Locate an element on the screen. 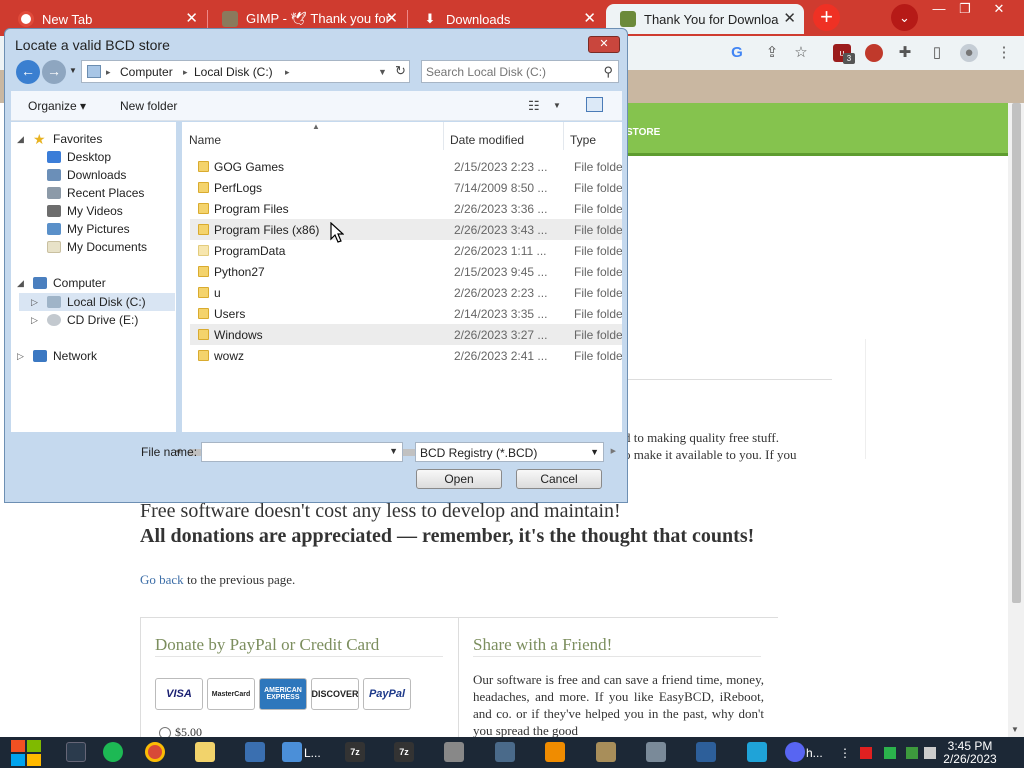  new-tab-button: + is located at coordinates (826, 17).